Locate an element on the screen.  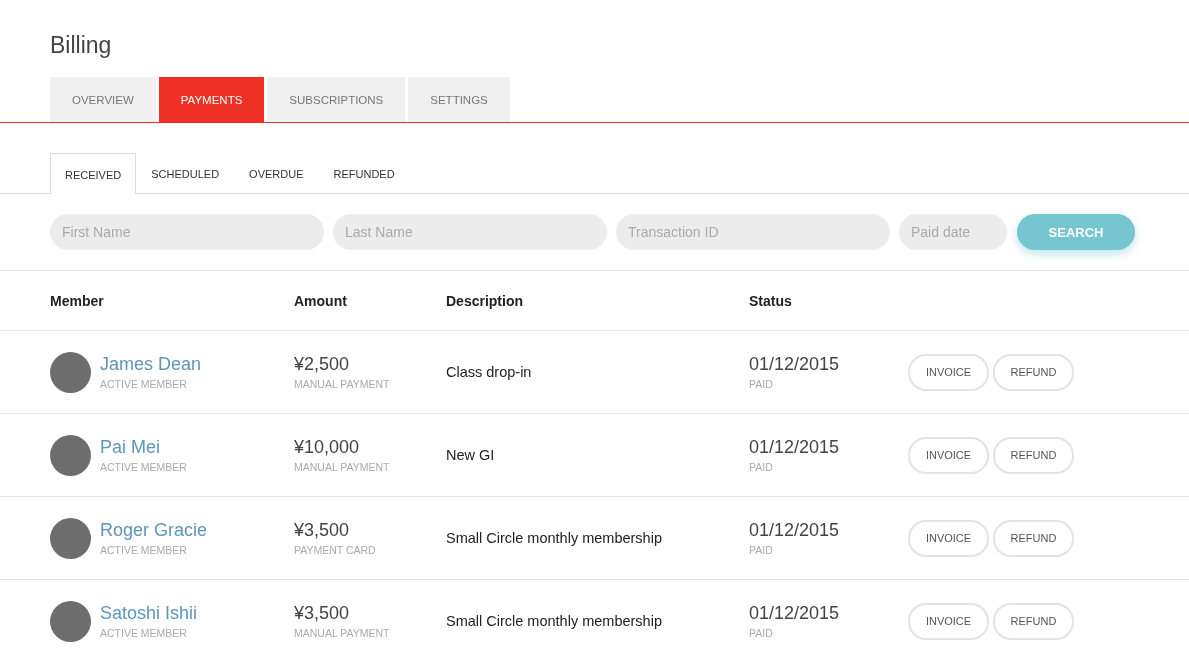
description: Class drop-in is located at coordinates (489, 372).